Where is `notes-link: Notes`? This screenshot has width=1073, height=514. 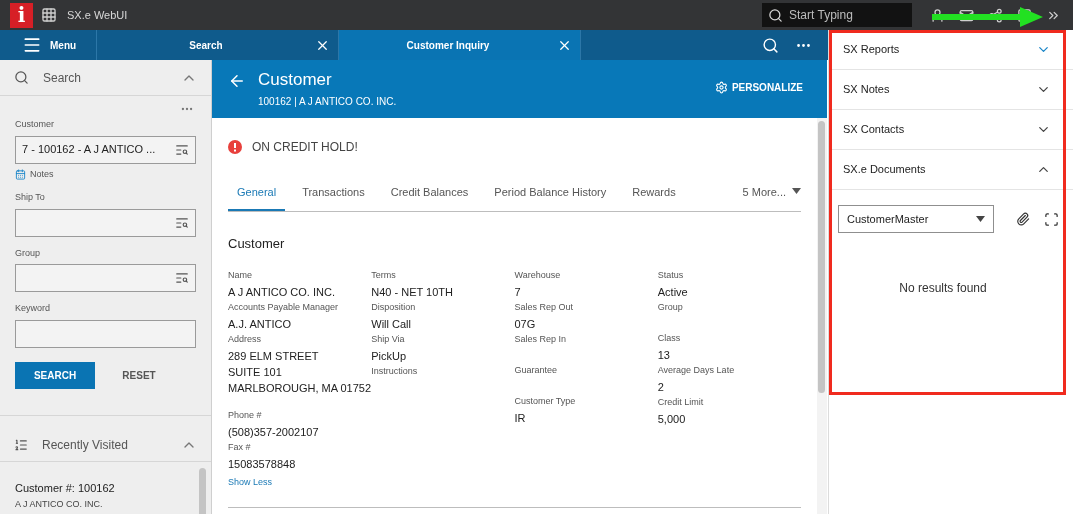 notes-link: Notes is located at coordinates (105, 174).